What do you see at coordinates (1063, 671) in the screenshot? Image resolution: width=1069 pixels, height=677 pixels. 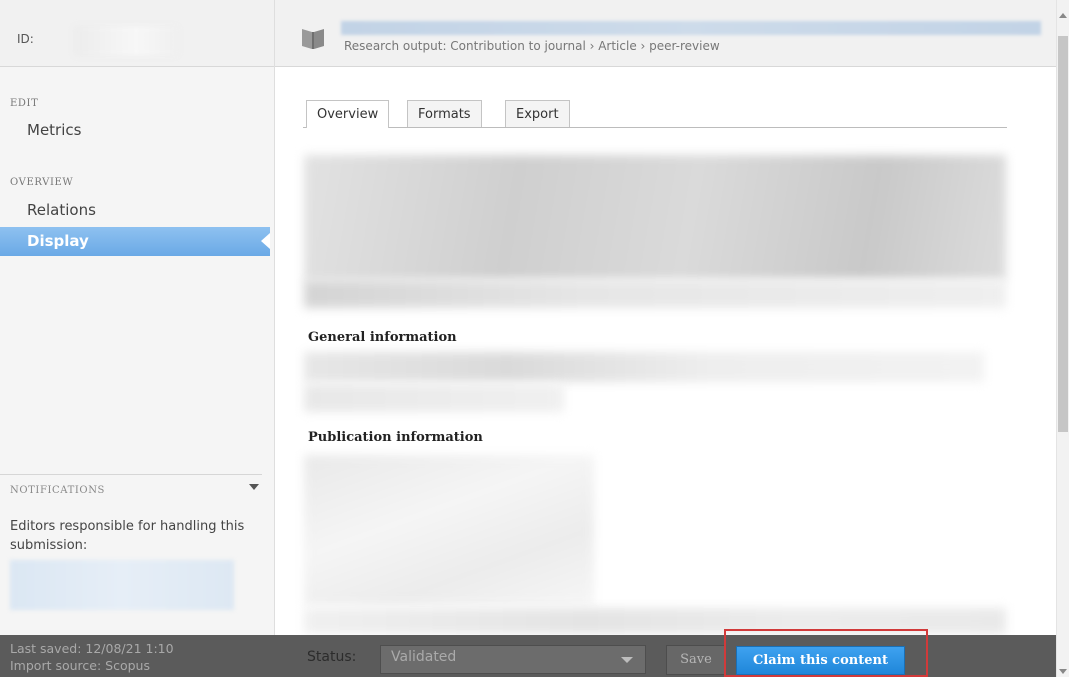 I see `scroll-down-icon` at bounding box center [1063, 671].